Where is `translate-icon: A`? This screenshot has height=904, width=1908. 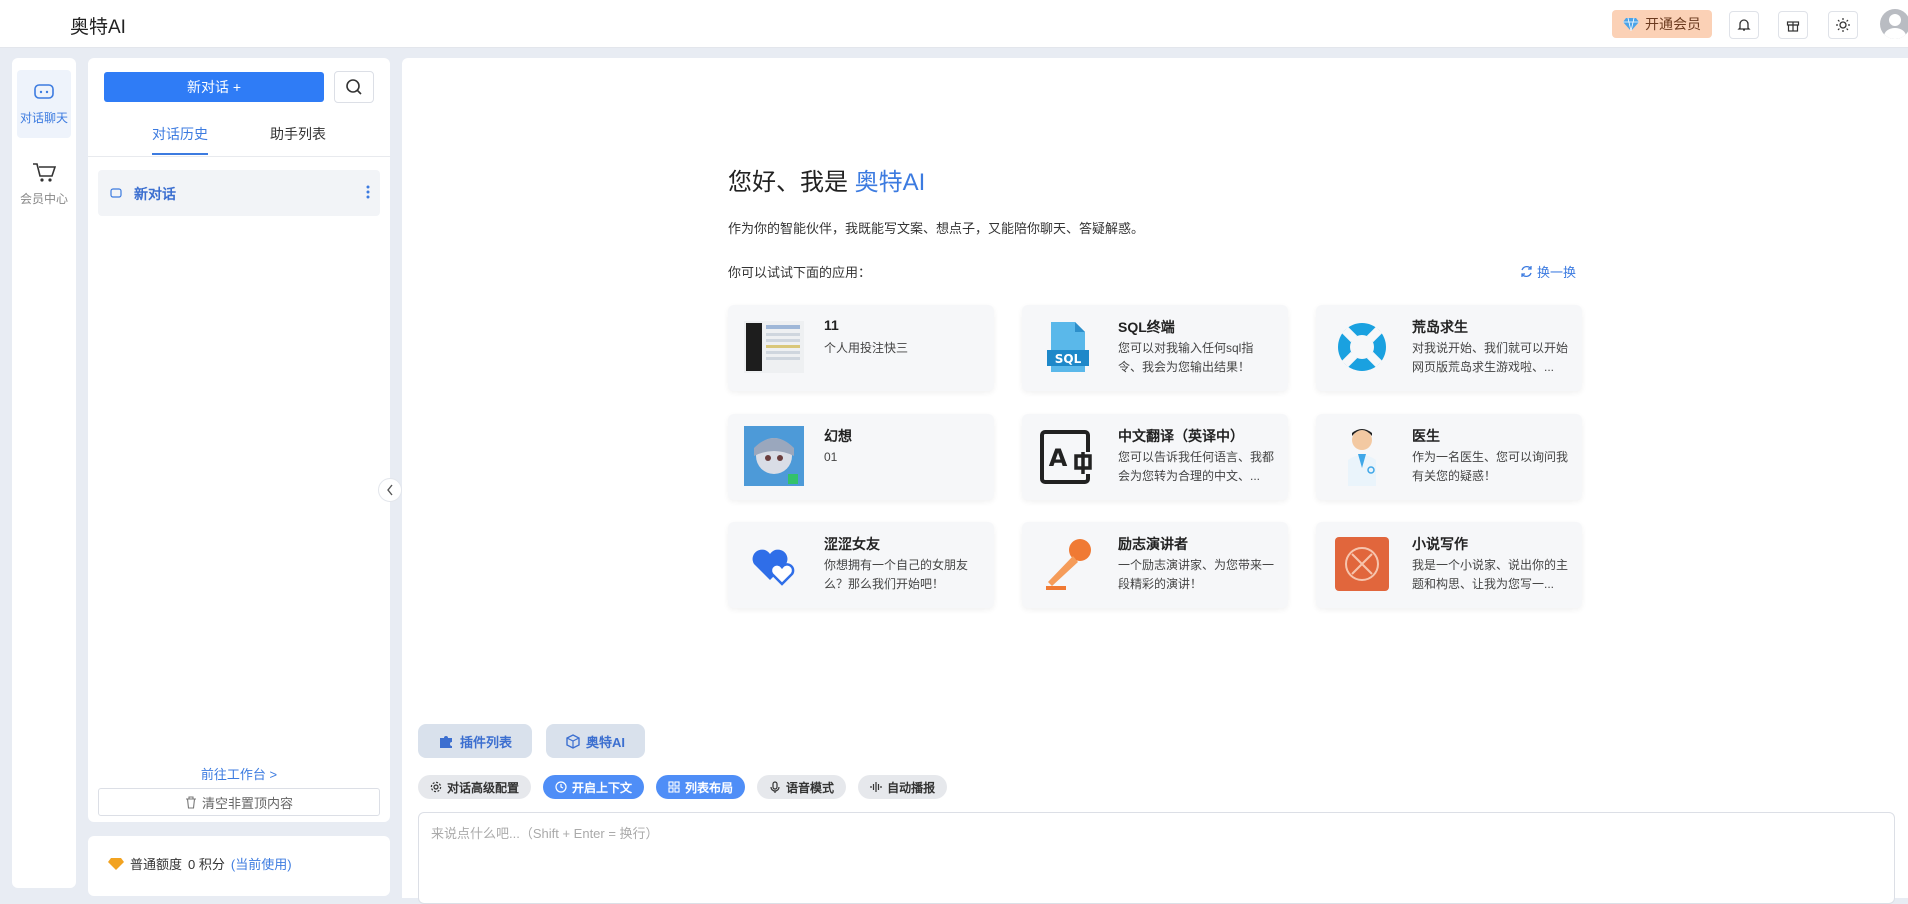
translate-icon: A is located at coordinates (1068, 456).